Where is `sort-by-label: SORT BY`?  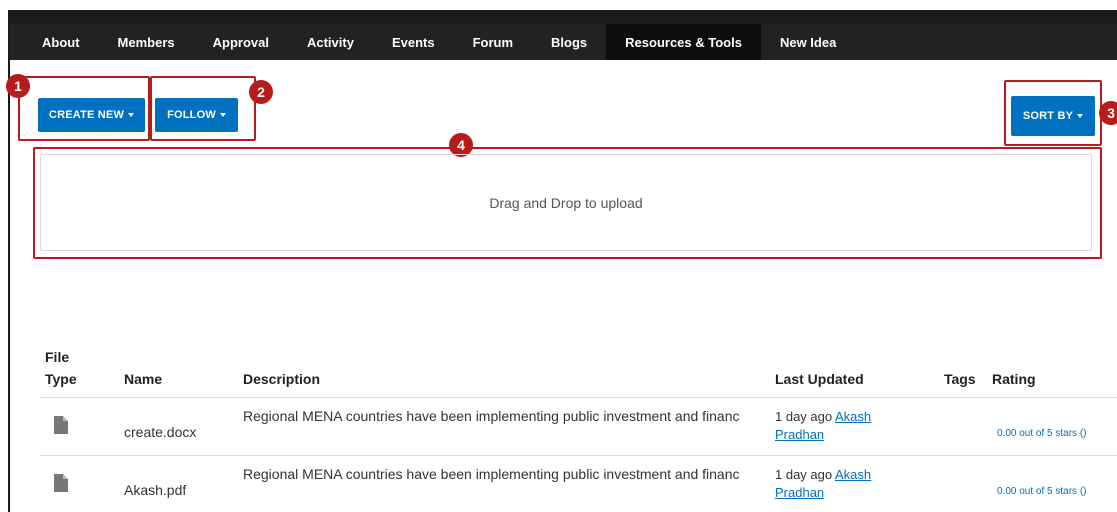
sort-by-label: SORT BY is located at coordinates (1048, 116).